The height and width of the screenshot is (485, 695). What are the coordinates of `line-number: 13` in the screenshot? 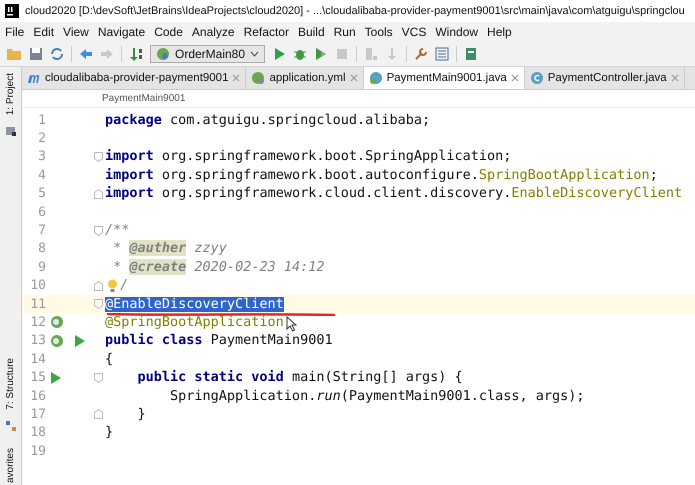 It's located at (37, 340).